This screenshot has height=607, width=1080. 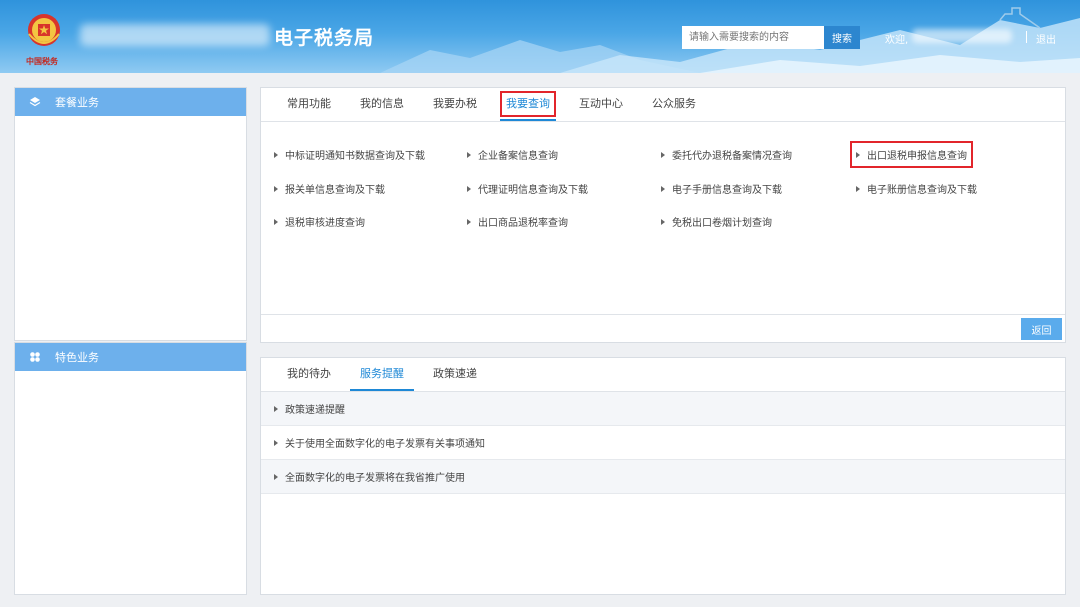 I want to click on link-duty-free-cigarette-plan-query: 免税出口卷烟计划查询, so click(x=716, y=221).